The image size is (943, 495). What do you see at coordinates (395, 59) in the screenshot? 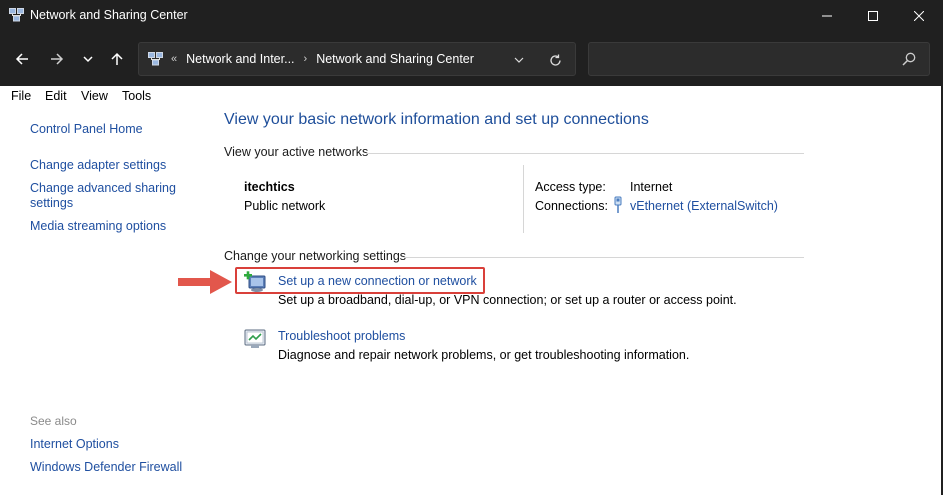
I see `breadcrumb-item-sharing-center: Network and Sharing Center` at bounding box center [395, 59].